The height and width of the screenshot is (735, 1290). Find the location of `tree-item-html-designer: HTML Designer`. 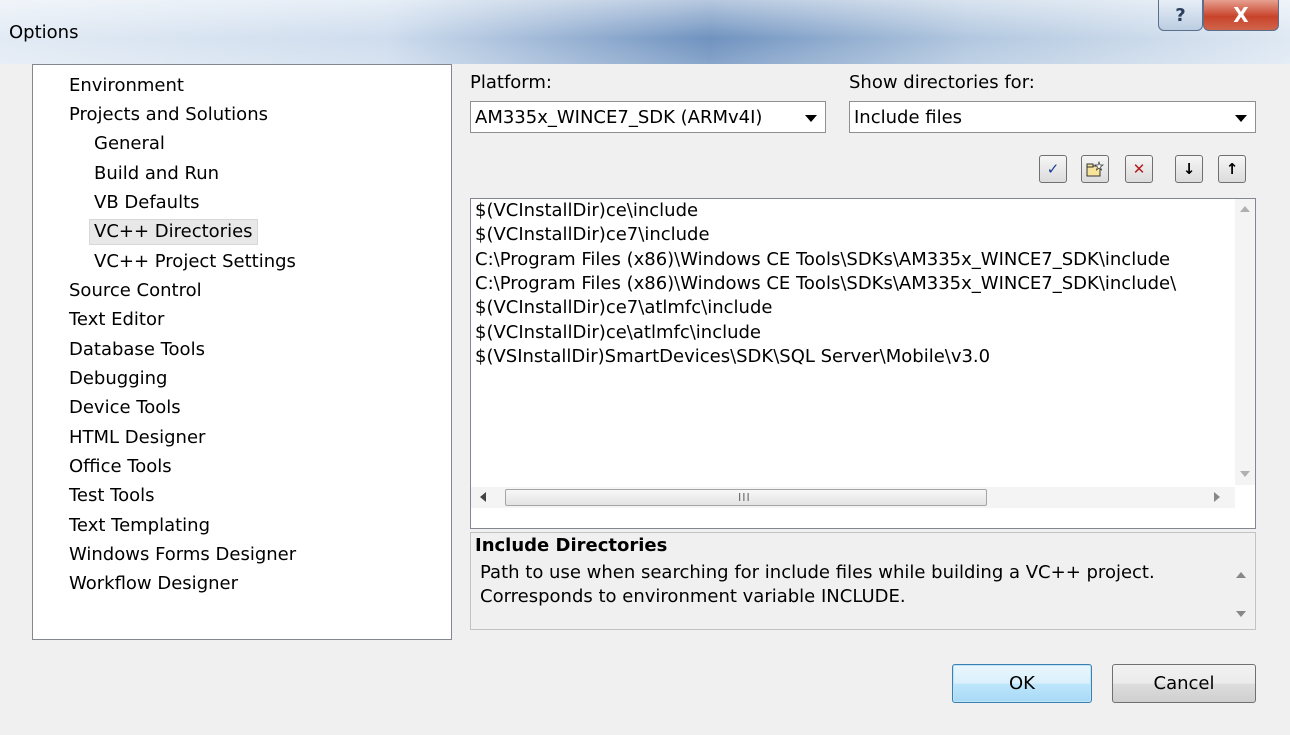

tree-item-html-designer: HTML Designer is located at coordinates (137, 438).